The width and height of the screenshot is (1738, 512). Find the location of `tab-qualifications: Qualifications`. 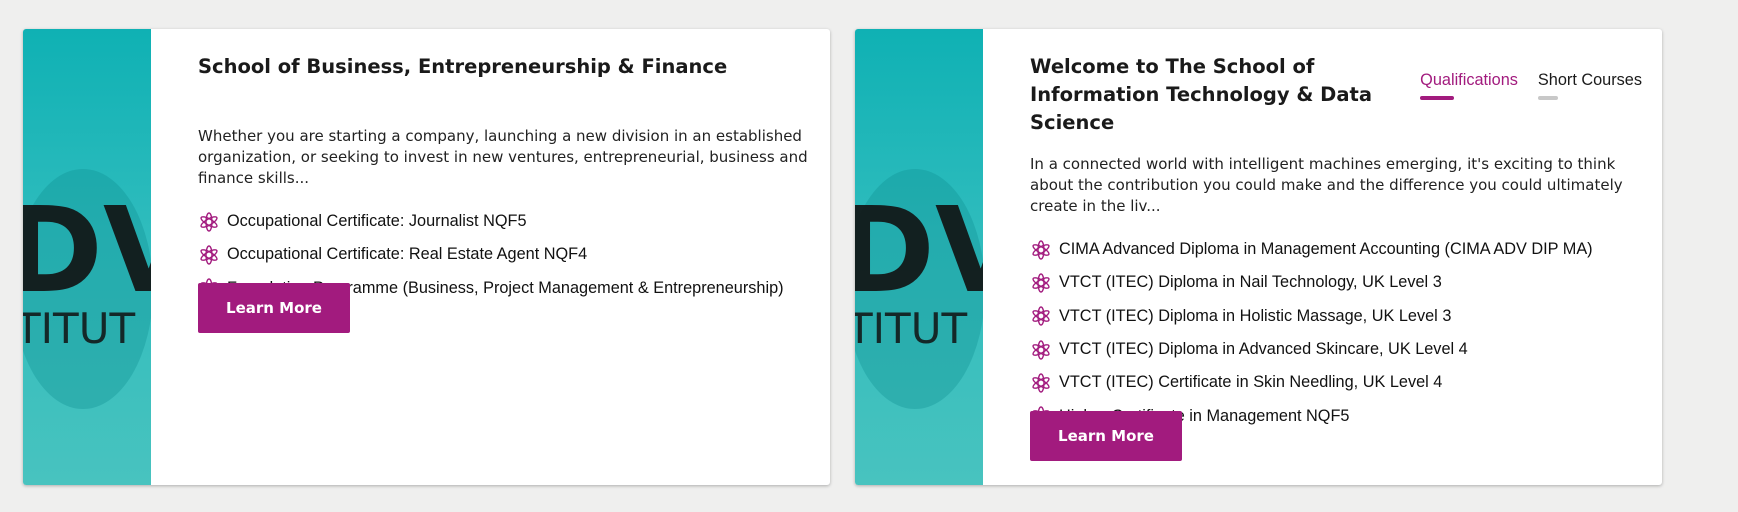

tab-qualifications: Qualifications is located at coordinates (1469, 85).